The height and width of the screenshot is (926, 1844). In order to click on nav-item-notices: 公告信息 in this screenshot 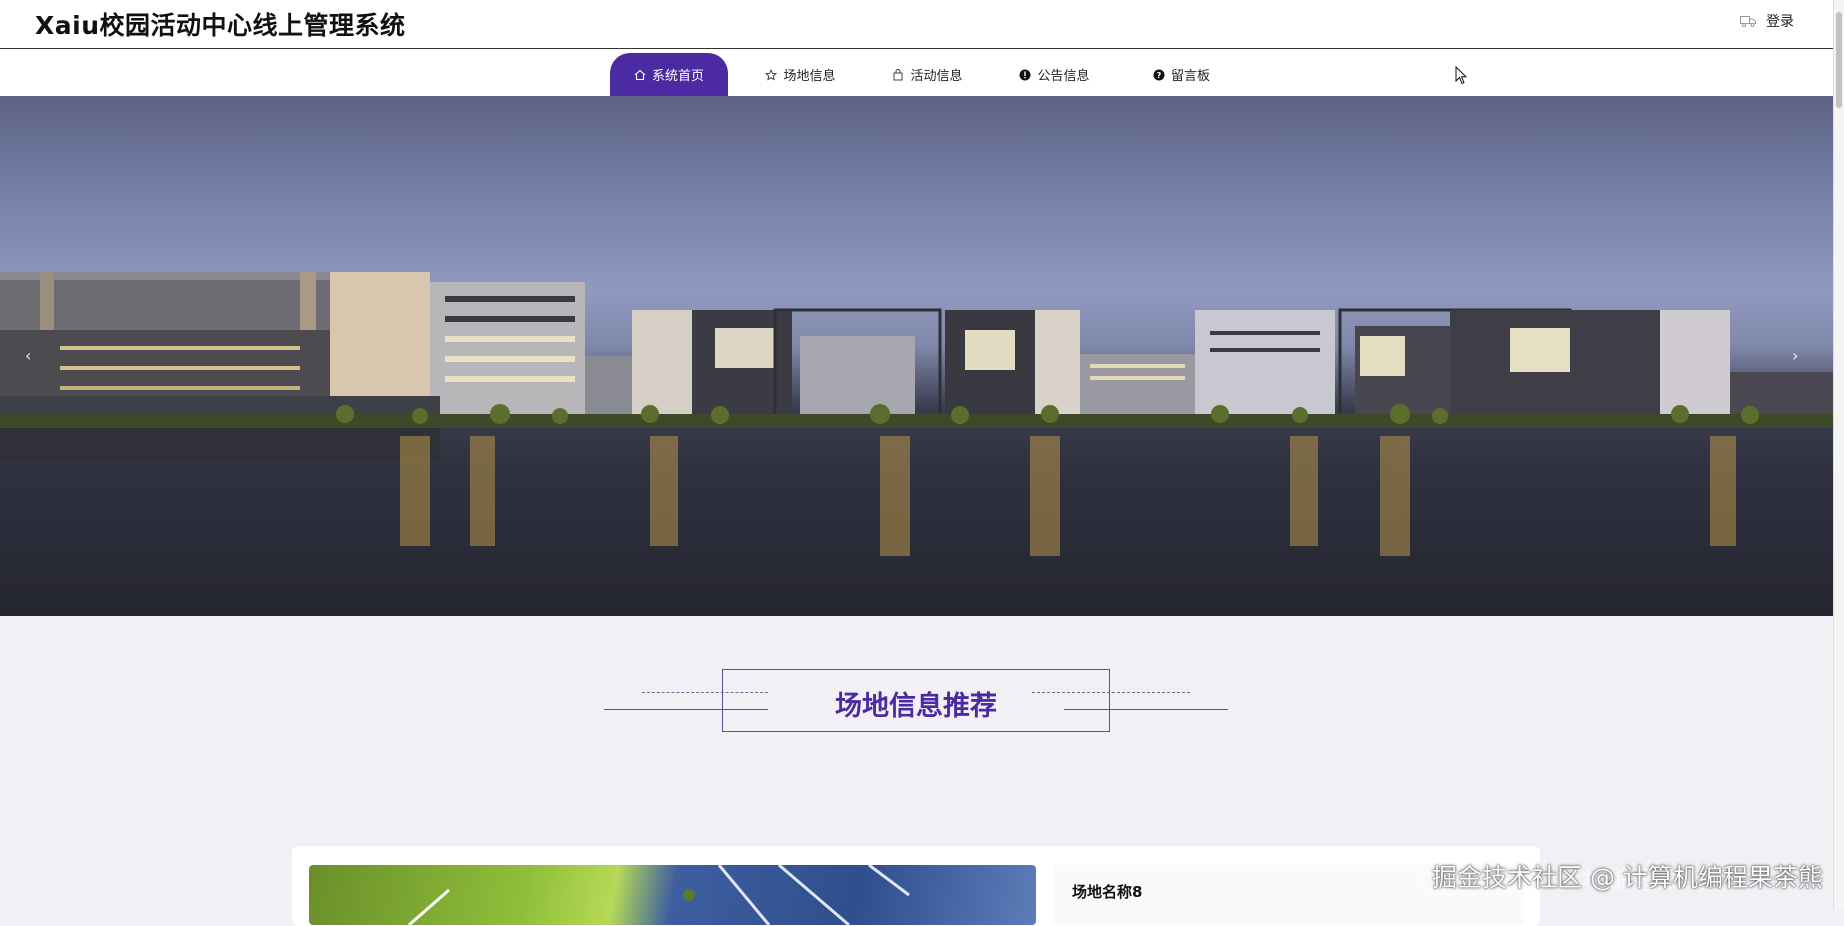, I will do `click(1054, 74)`.